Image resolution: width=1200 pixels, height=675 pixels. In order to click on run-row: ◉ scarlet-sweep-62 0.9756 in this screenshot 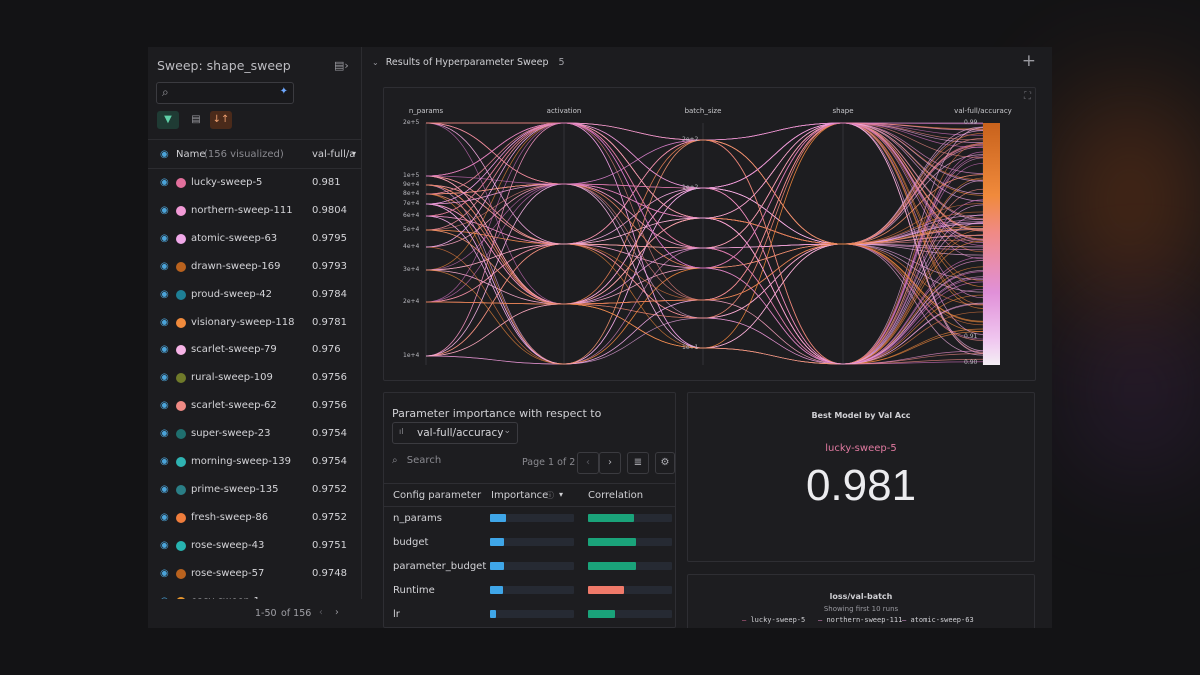, I will do `click(255, 406)`.